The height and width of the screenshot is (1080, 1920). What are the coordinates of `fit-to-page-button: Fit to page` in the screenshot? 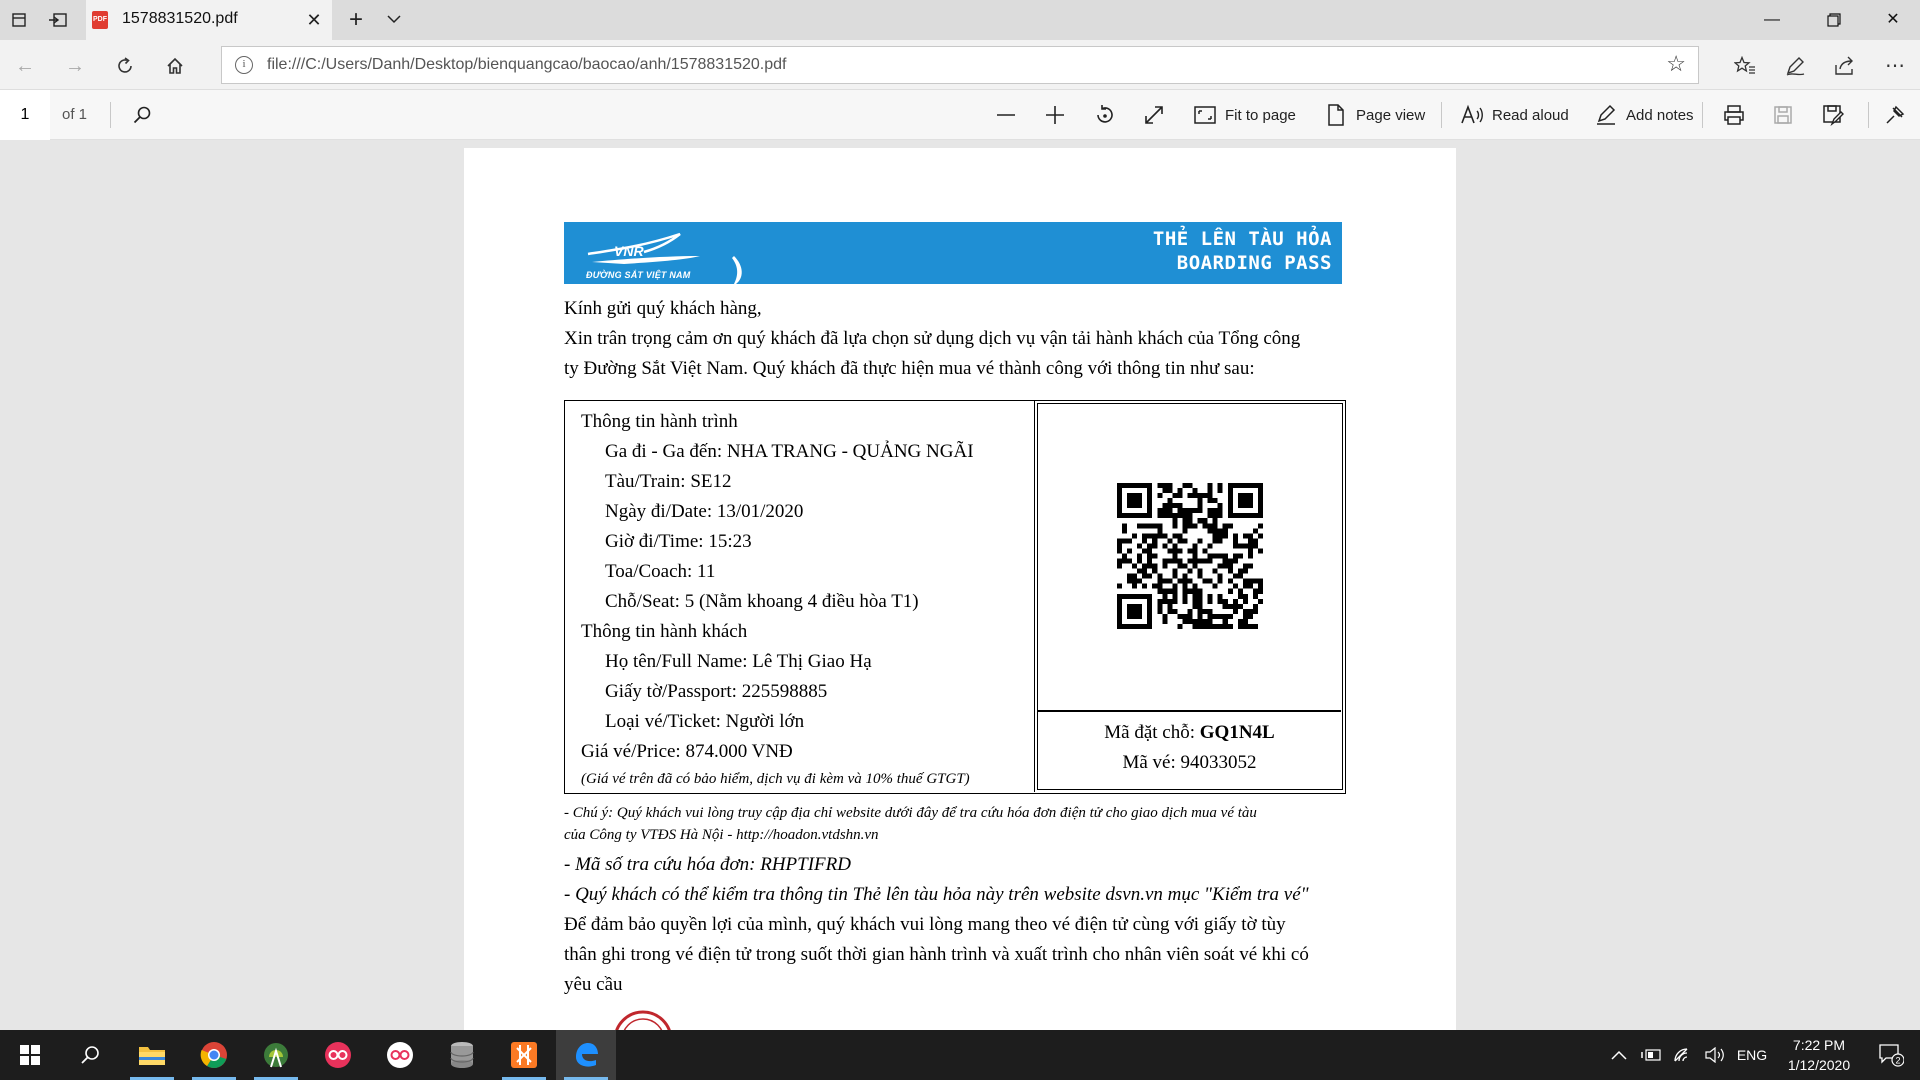 It's located at (1243, 115).